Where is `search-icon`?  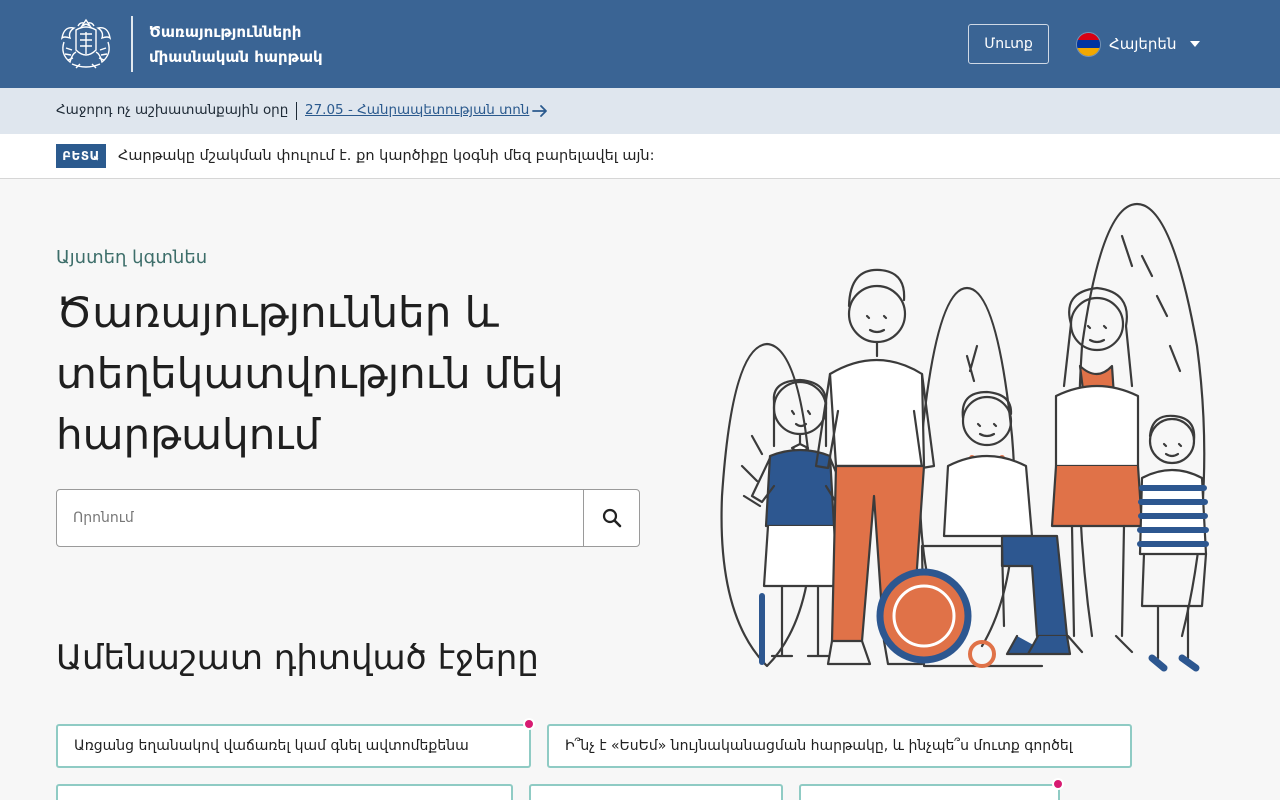 search-icon is located at coordinates (612, 518).